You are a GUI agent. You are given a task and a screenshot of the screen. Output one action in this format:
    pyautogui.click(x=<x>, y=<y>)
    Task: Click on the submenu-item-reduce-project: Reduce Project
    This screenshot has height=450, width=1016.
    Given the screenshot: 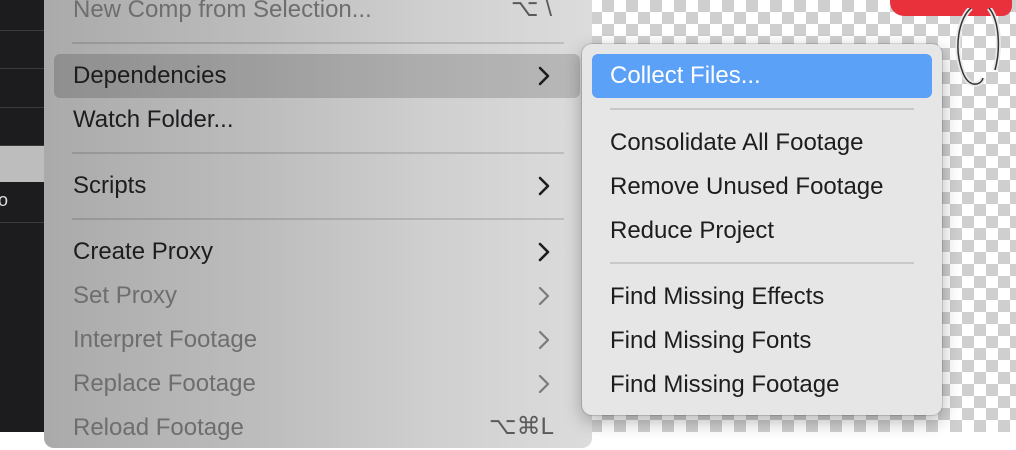 What is the action you would take?
    pyautogui.click(x=762, y=231)
    